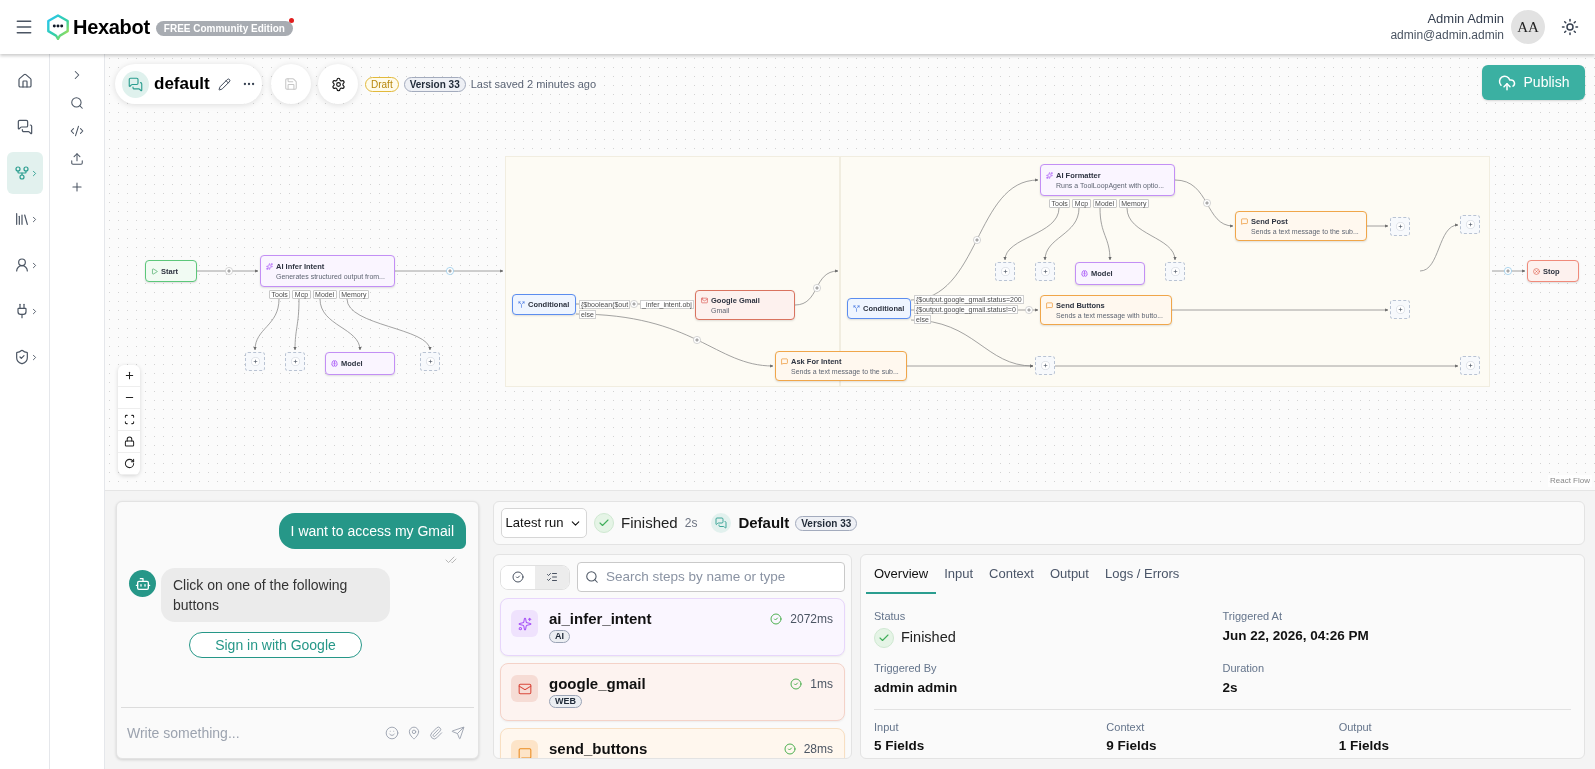 Image resolution: width=1595 pixels, height=769 pixels. What do you see at coordinates (592, 577) in the screenshot?
I see `search-icon` at bounding box center [592, 577].